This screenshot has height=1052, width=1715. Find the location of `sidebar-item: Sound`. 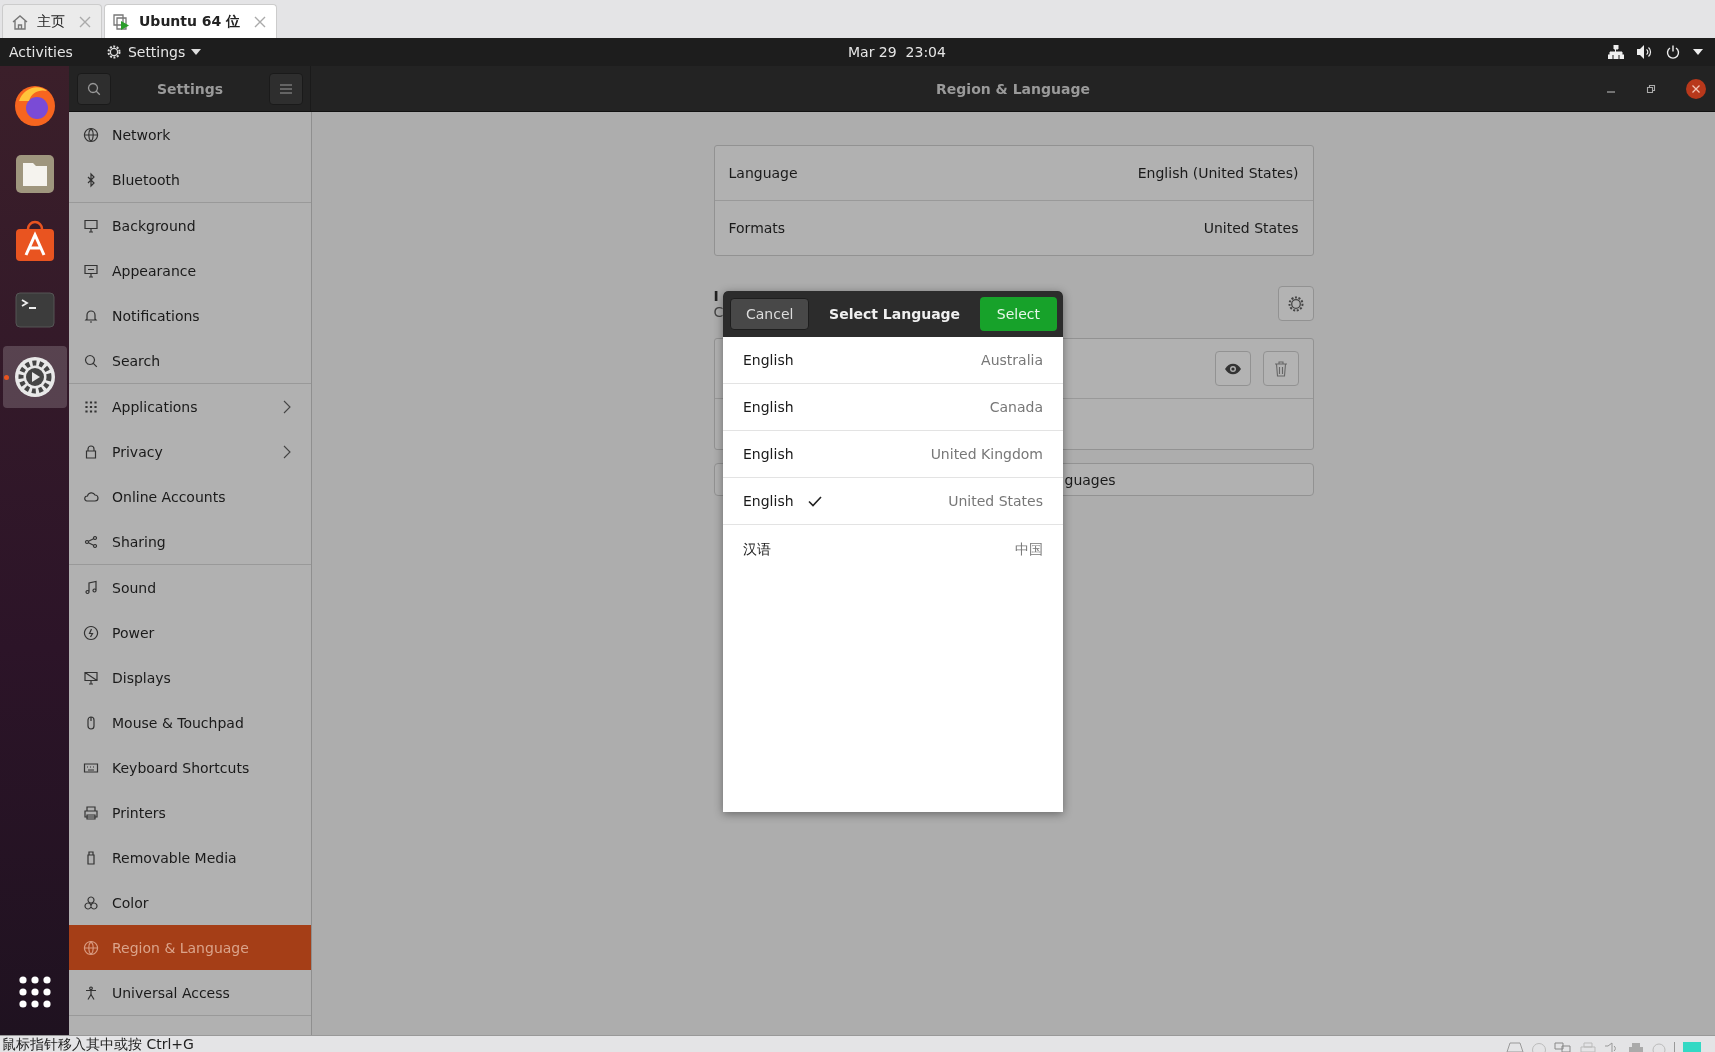

sidebar-item: Sound is located at coordinates (190, 587).